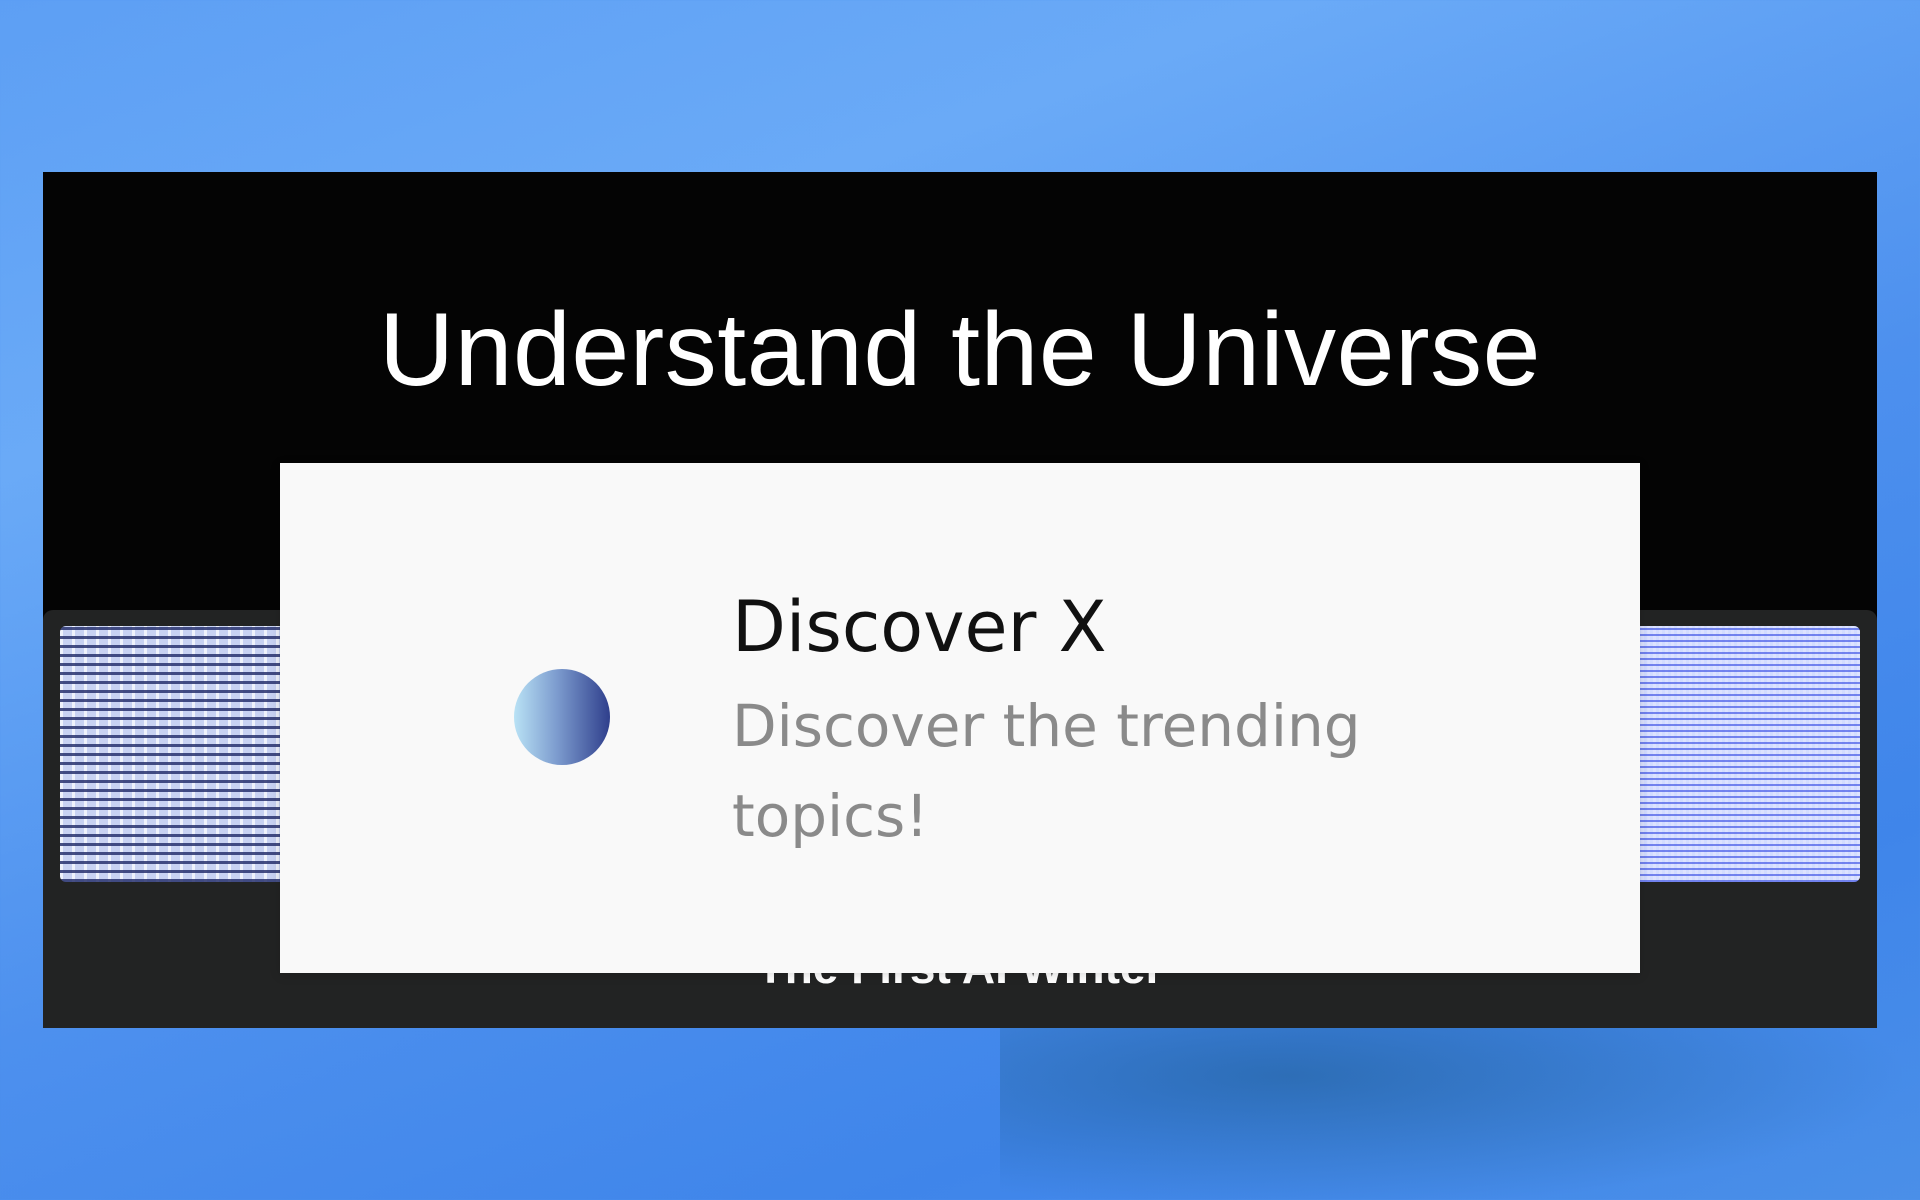  Describe the element at coordinates (1046, 771) in the screenshot. I see `toast-body: Discover the trending topics!` at that location.